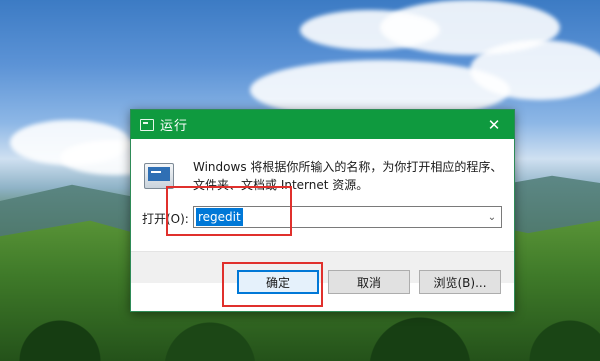 The height and width of the screenshot is (361, 600). What do you see at coordinates (535, 70) in the screenshot?
I see `cloud` at bounding box center [535, 70].